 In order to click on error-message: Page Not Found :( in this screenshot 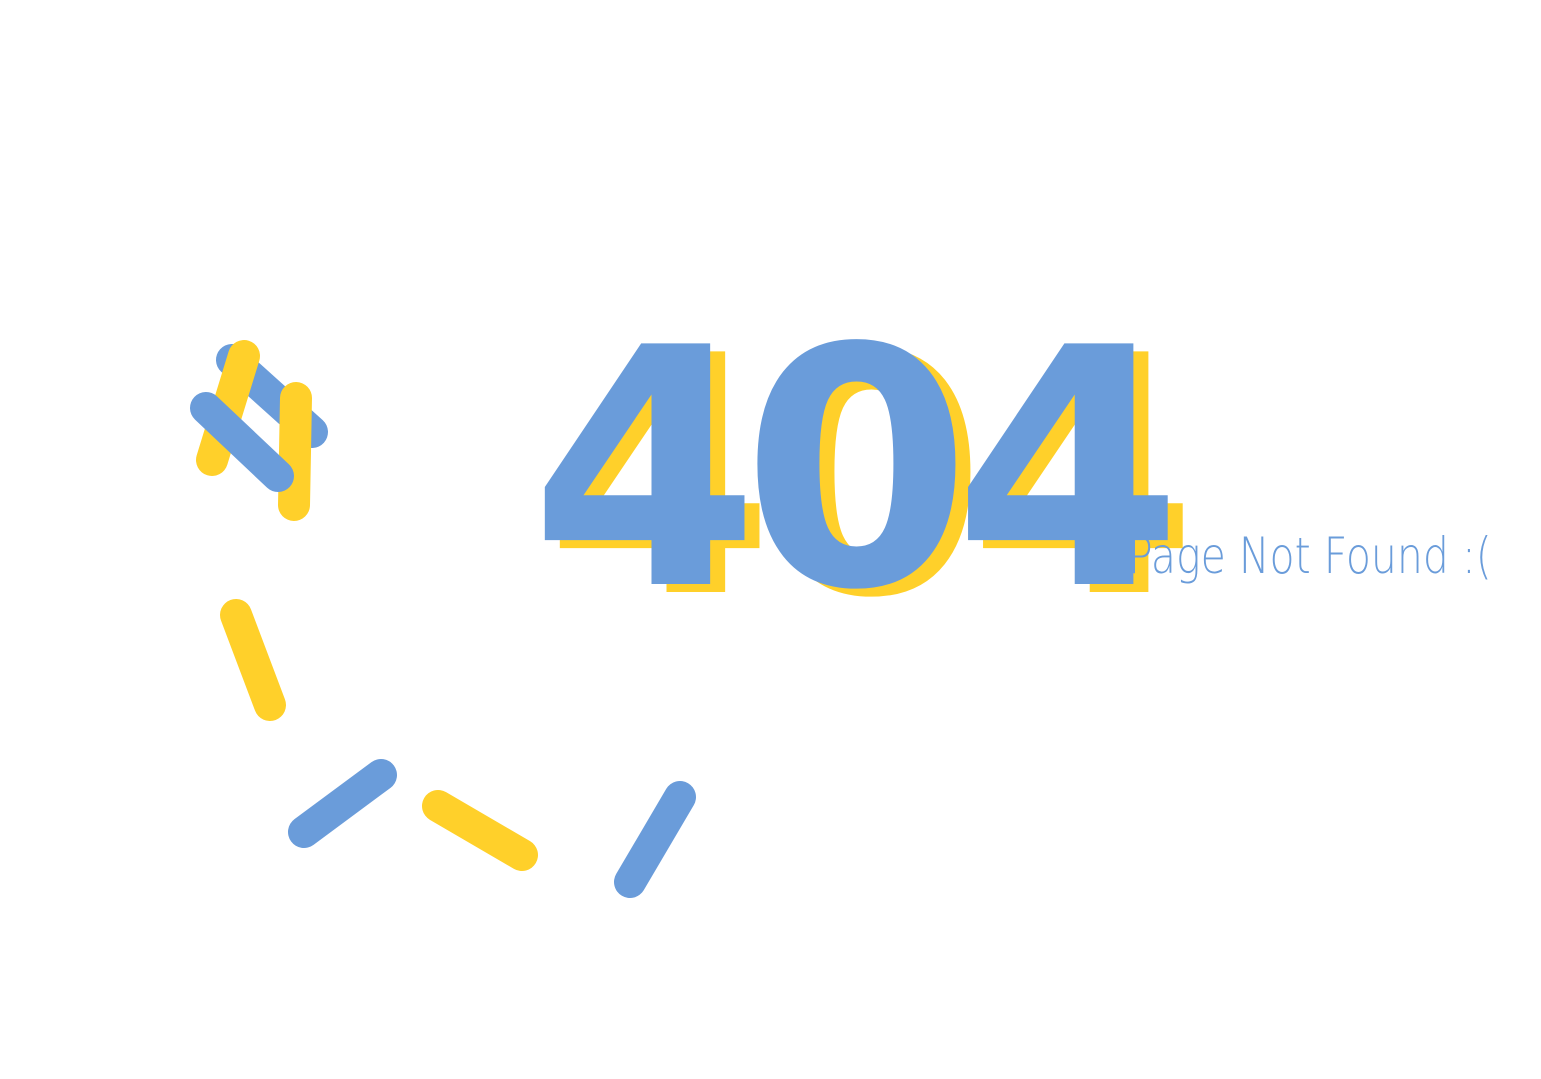, I will do `click(1310, 556)`.